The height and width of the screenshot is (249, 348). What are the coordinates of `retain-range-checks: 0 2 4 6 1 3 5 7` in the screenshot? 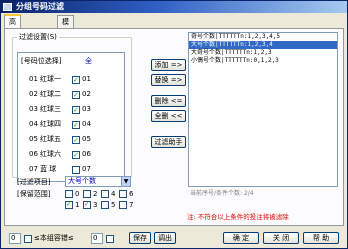 It's located at (102, 200).